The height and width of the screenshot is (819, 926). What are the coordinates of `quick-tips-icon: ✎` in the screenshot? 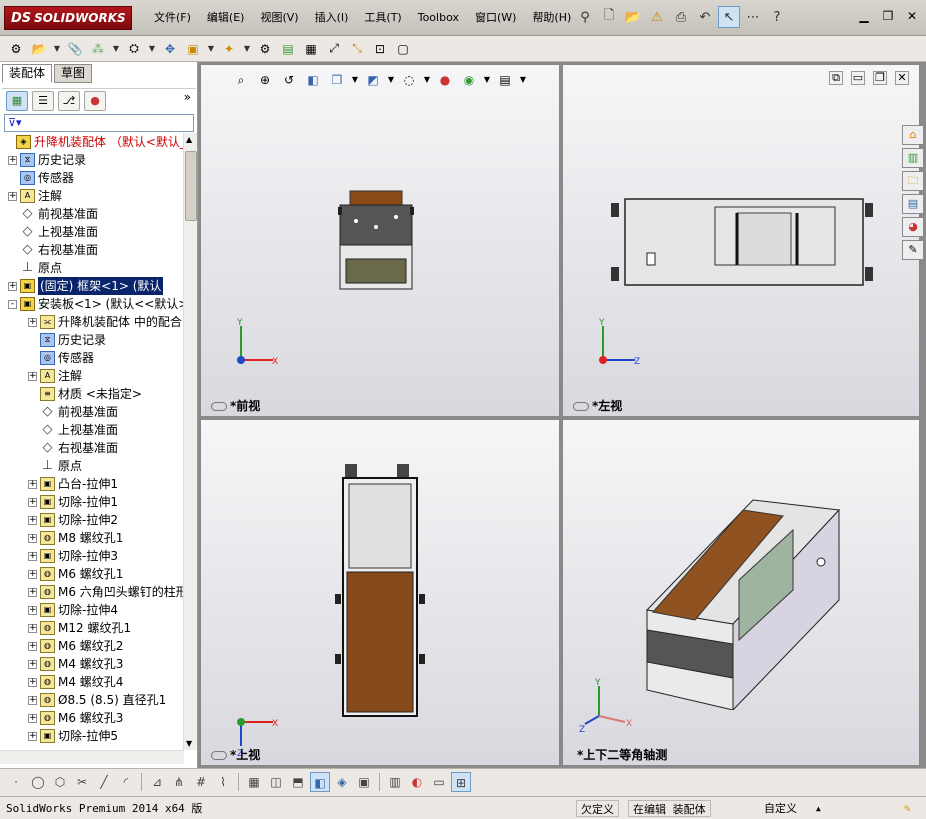 It's located at (907, 808).